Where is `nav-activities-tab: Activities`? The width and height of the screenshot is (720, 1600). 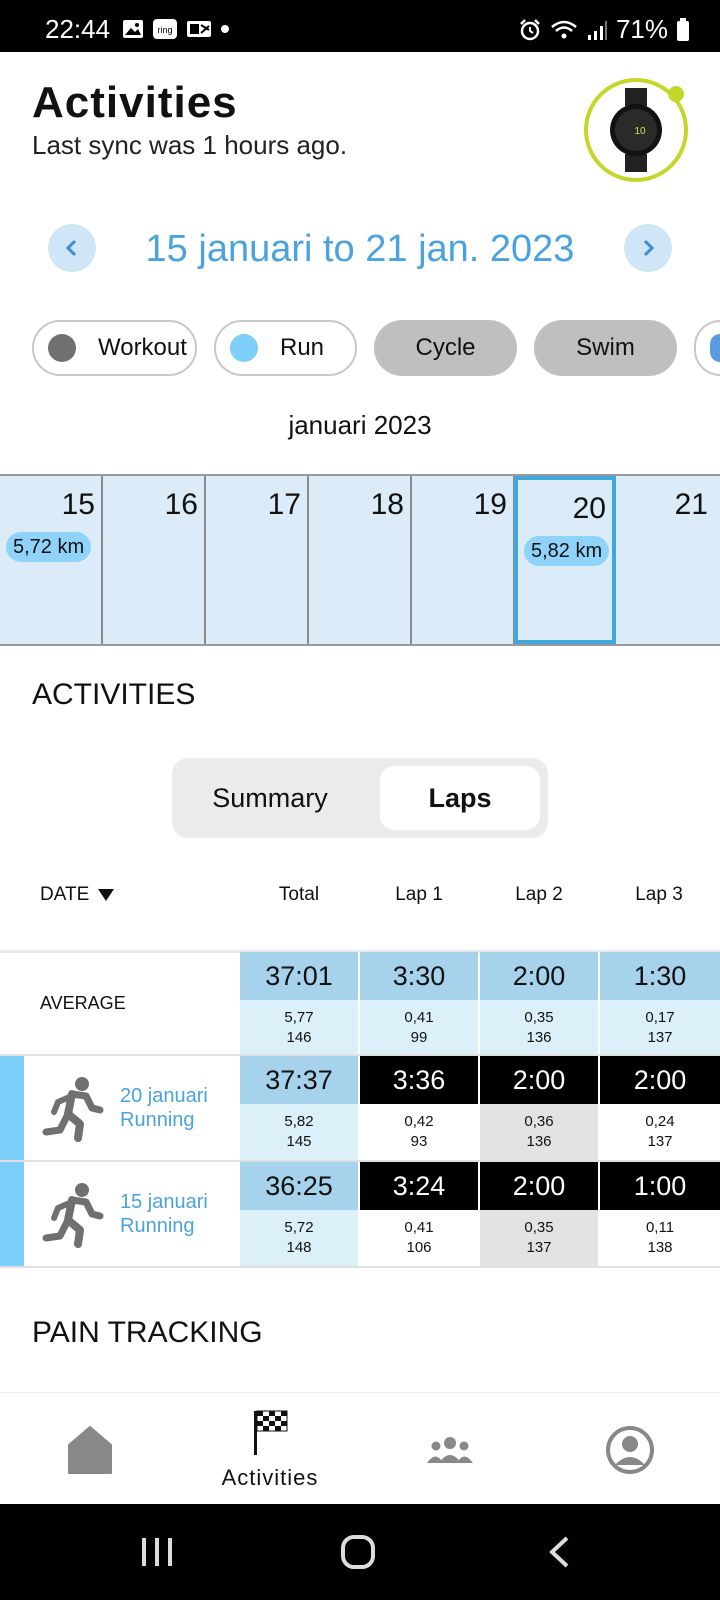
nav-activities-tab: Activities is located at coordinates (270, 1449).